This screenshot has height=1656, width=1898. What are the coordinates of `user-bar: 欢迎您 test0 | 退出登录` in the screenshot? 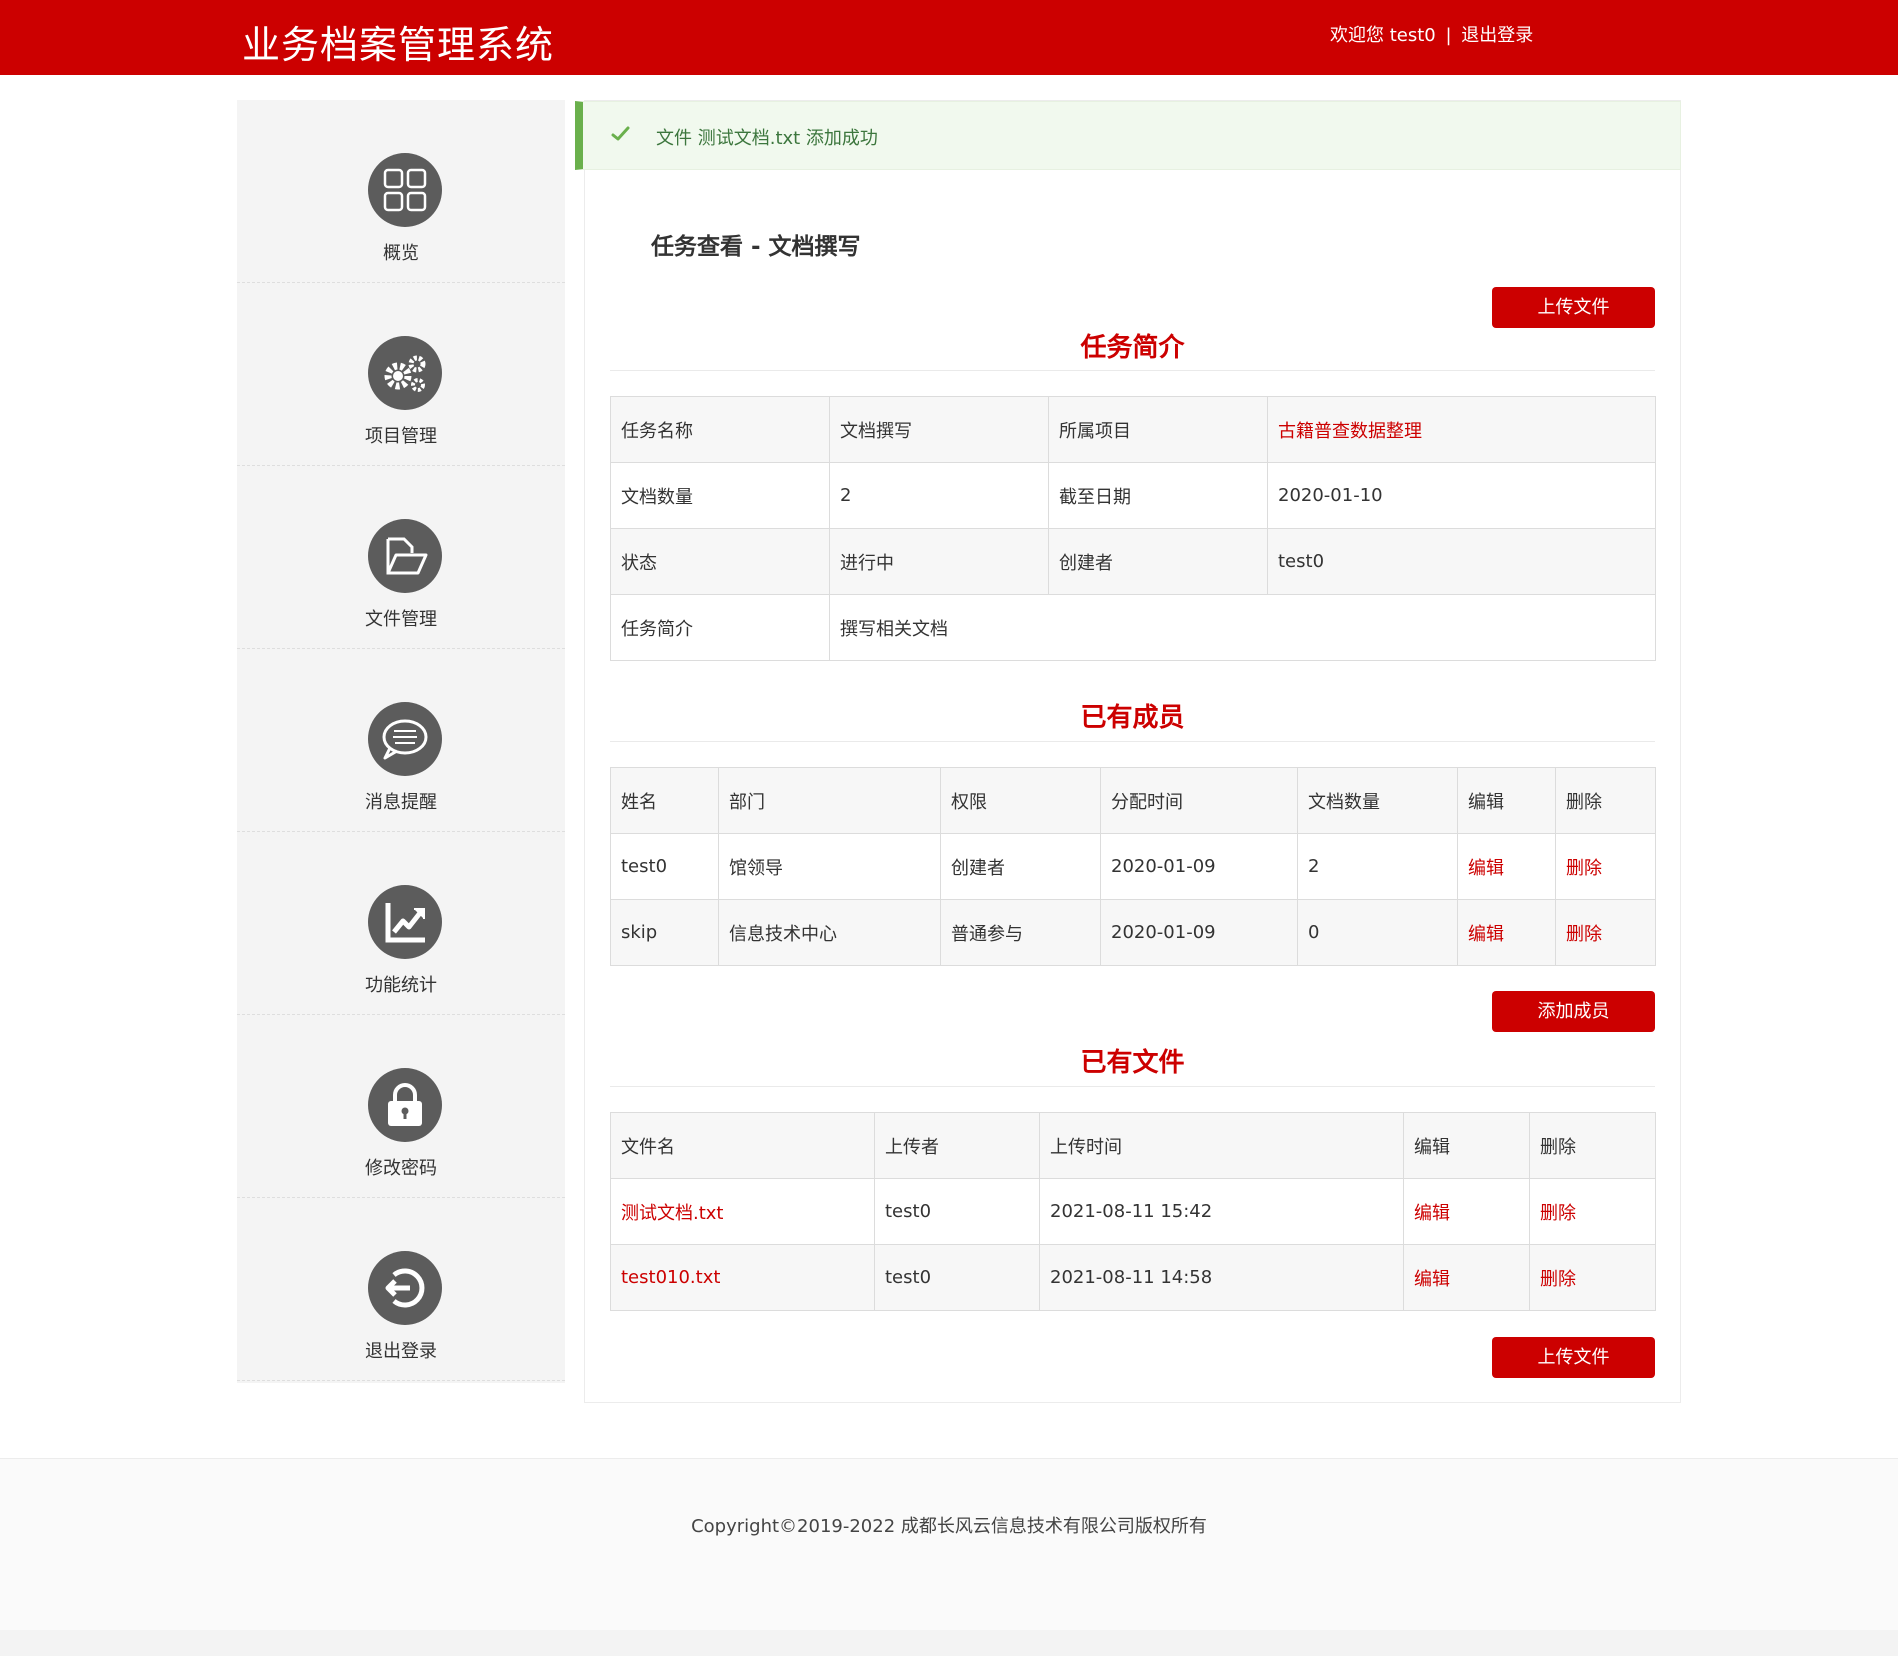 It's located at (1431, 34).